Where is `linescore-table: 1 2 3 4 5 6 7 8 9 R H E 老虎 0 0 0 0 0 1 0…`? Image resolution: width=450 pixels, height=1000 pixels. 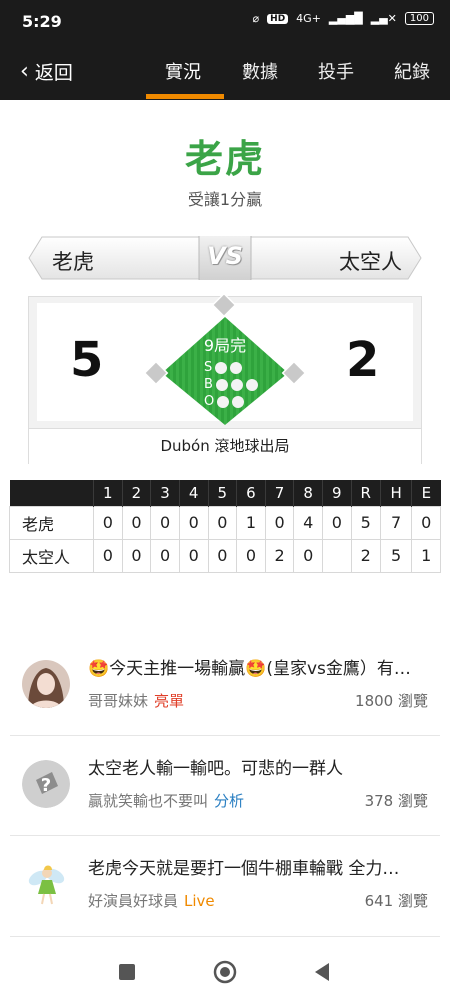
linescore-table: 1 2 3 4 5 6 7 8 9 R H E 老虎 0 0 0 0 0 1 0… is located at coordinates (225, 526).